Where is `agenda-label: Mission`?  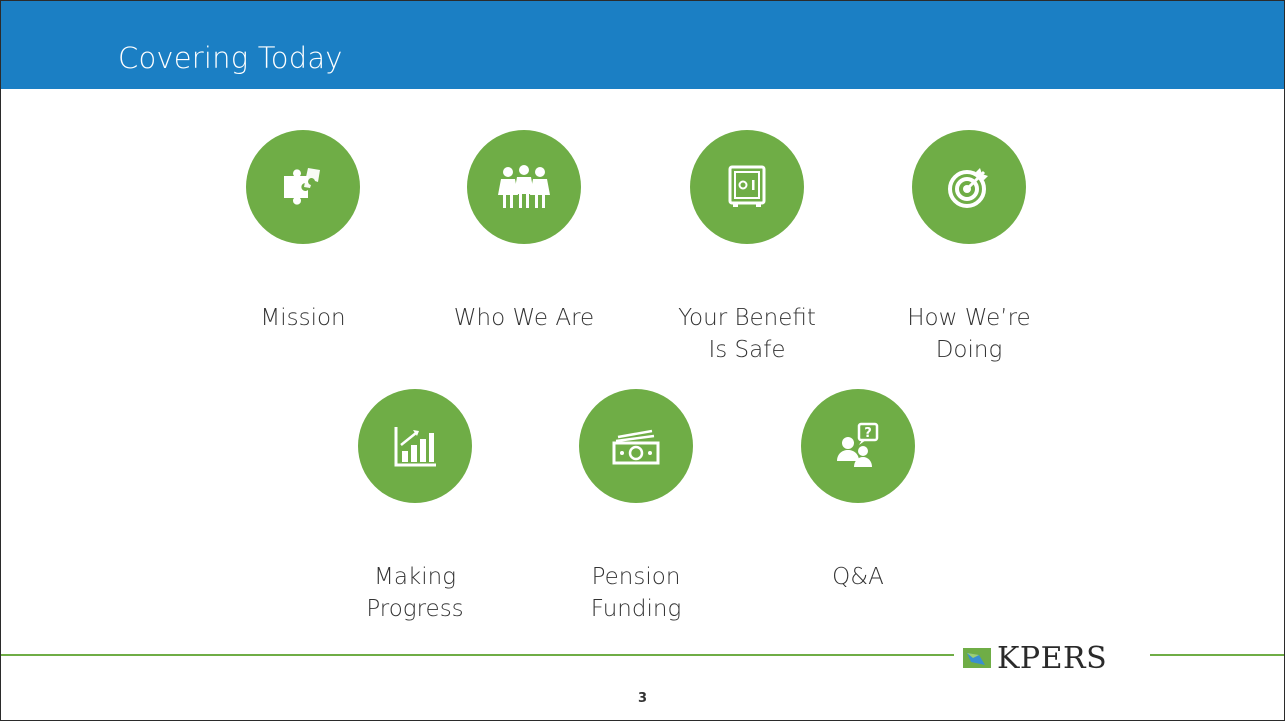 agenda-label: Mission is located at coordinates (303, 318).